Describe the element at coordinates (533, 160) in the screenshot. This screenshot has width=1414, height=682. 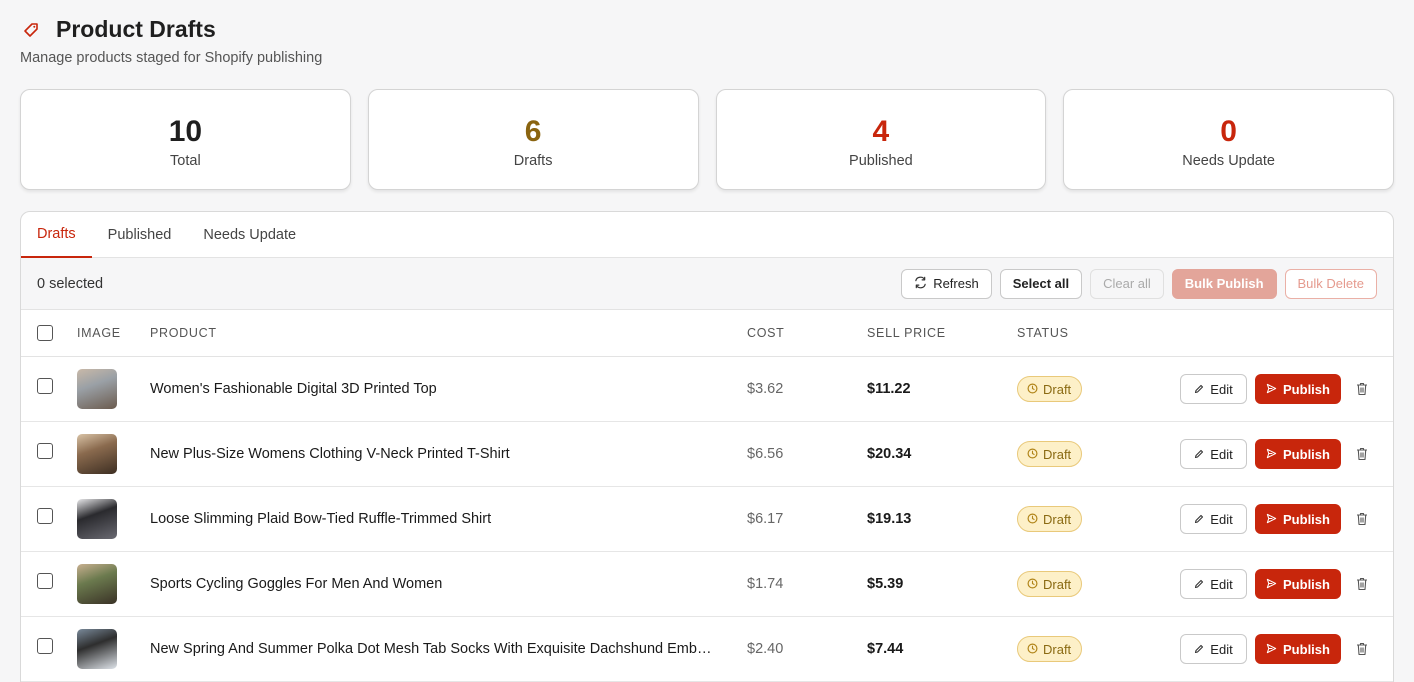
I see `stat-label: Drafts` at that location.